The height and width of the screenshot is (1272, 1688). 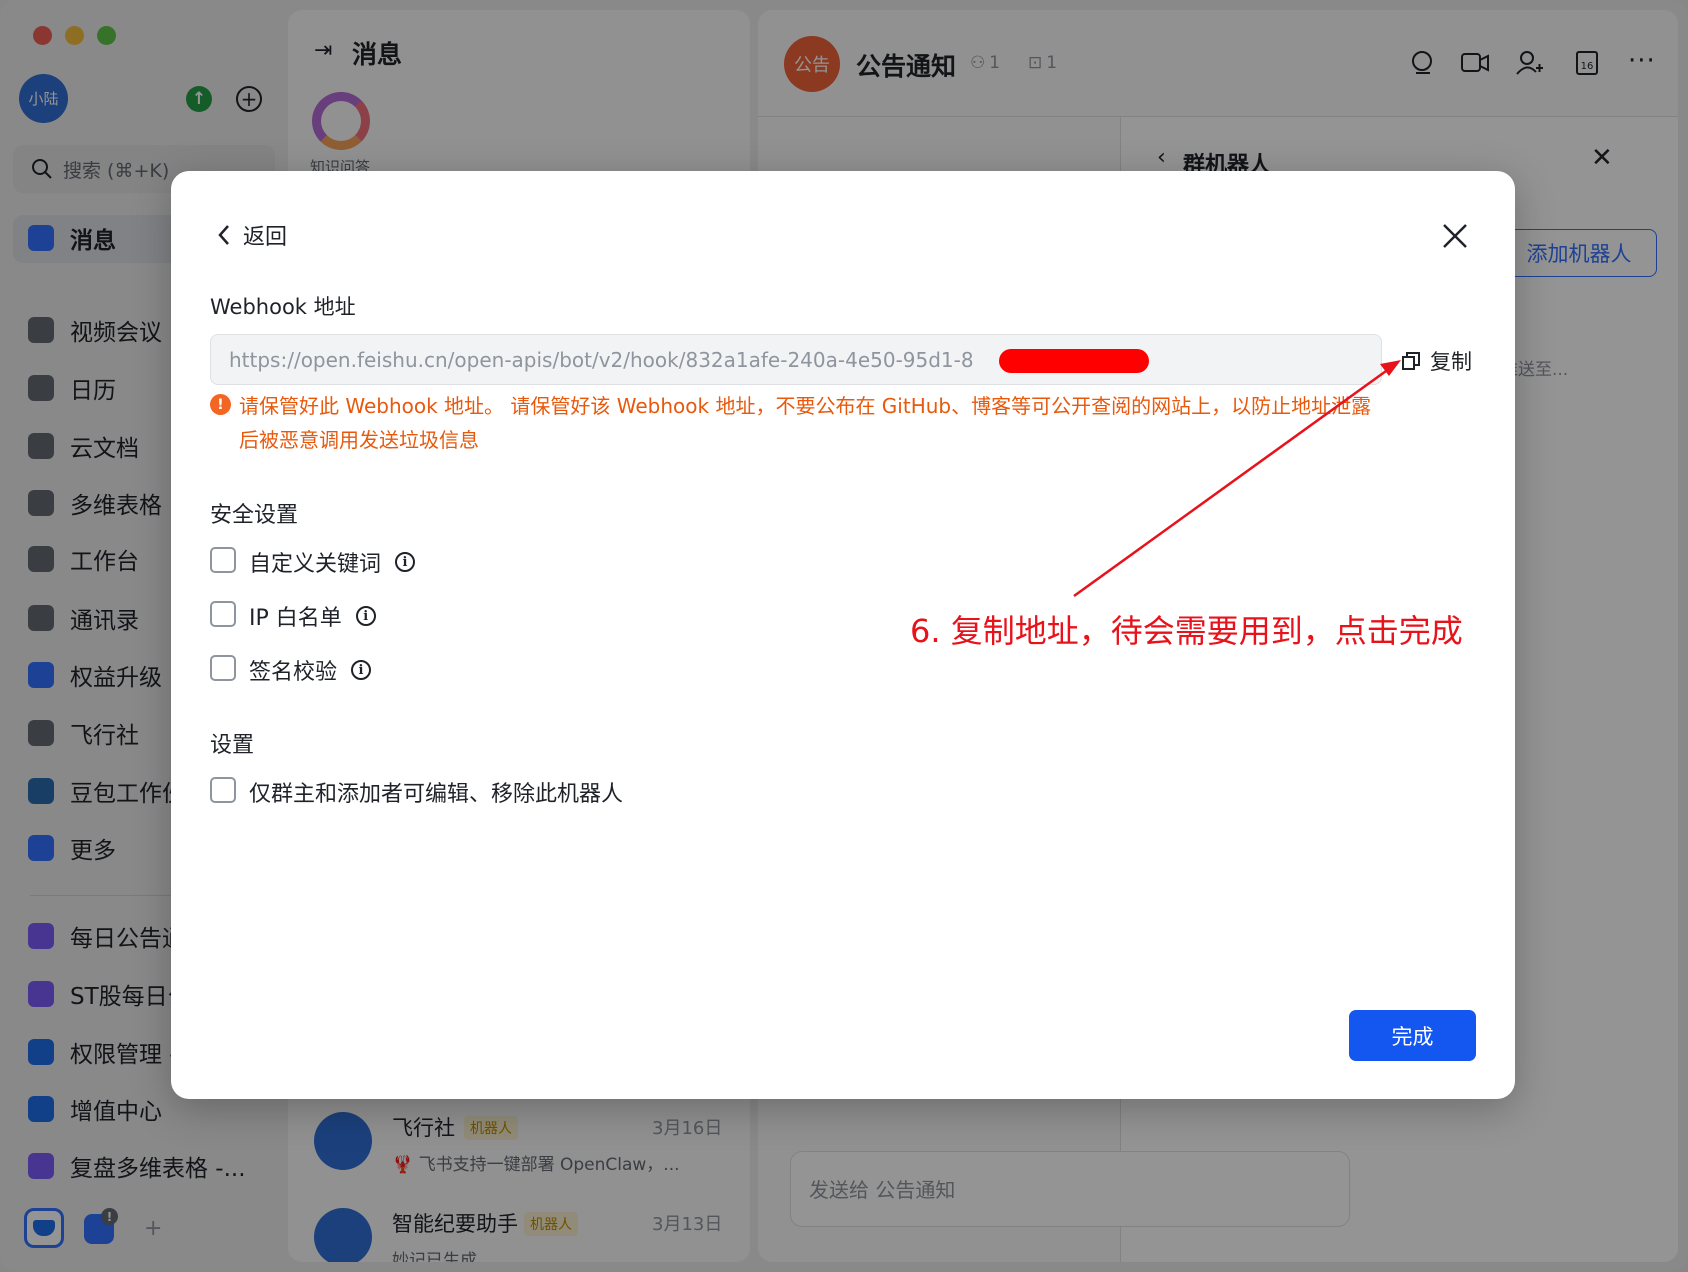 I want to click on annotation-text: 6. 复制地址，待会需要用到，点击完成, so click(x=1186, y=631).